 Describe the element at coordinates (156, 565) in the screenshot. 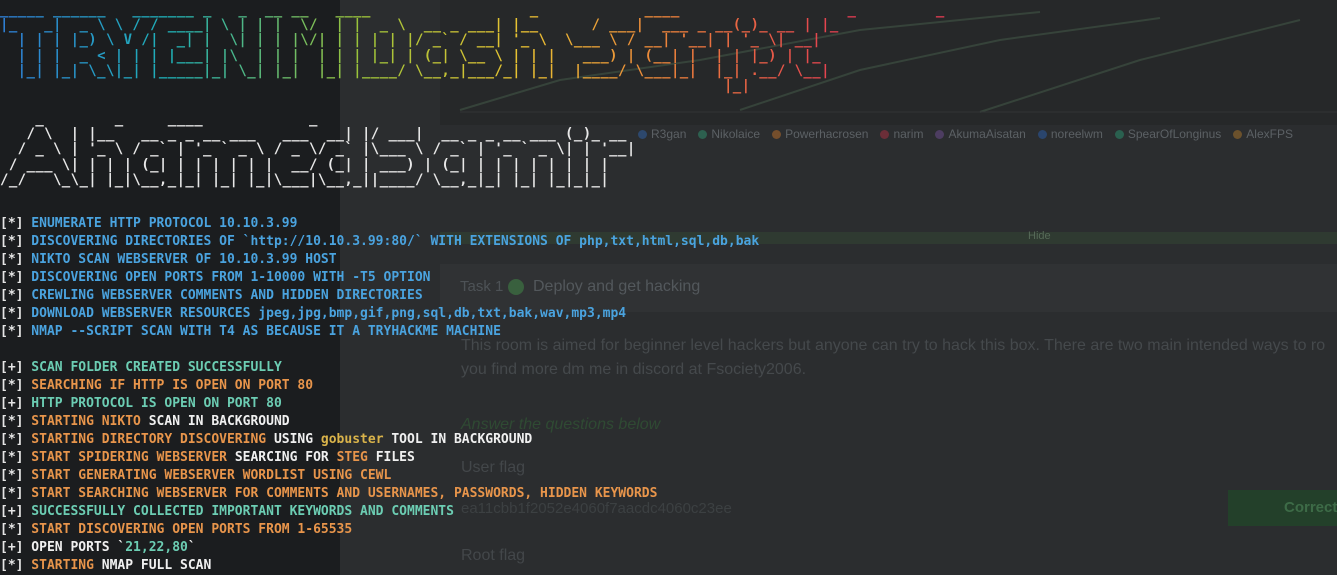

I see `line-text: NMAP FULL SCAN` at that location.